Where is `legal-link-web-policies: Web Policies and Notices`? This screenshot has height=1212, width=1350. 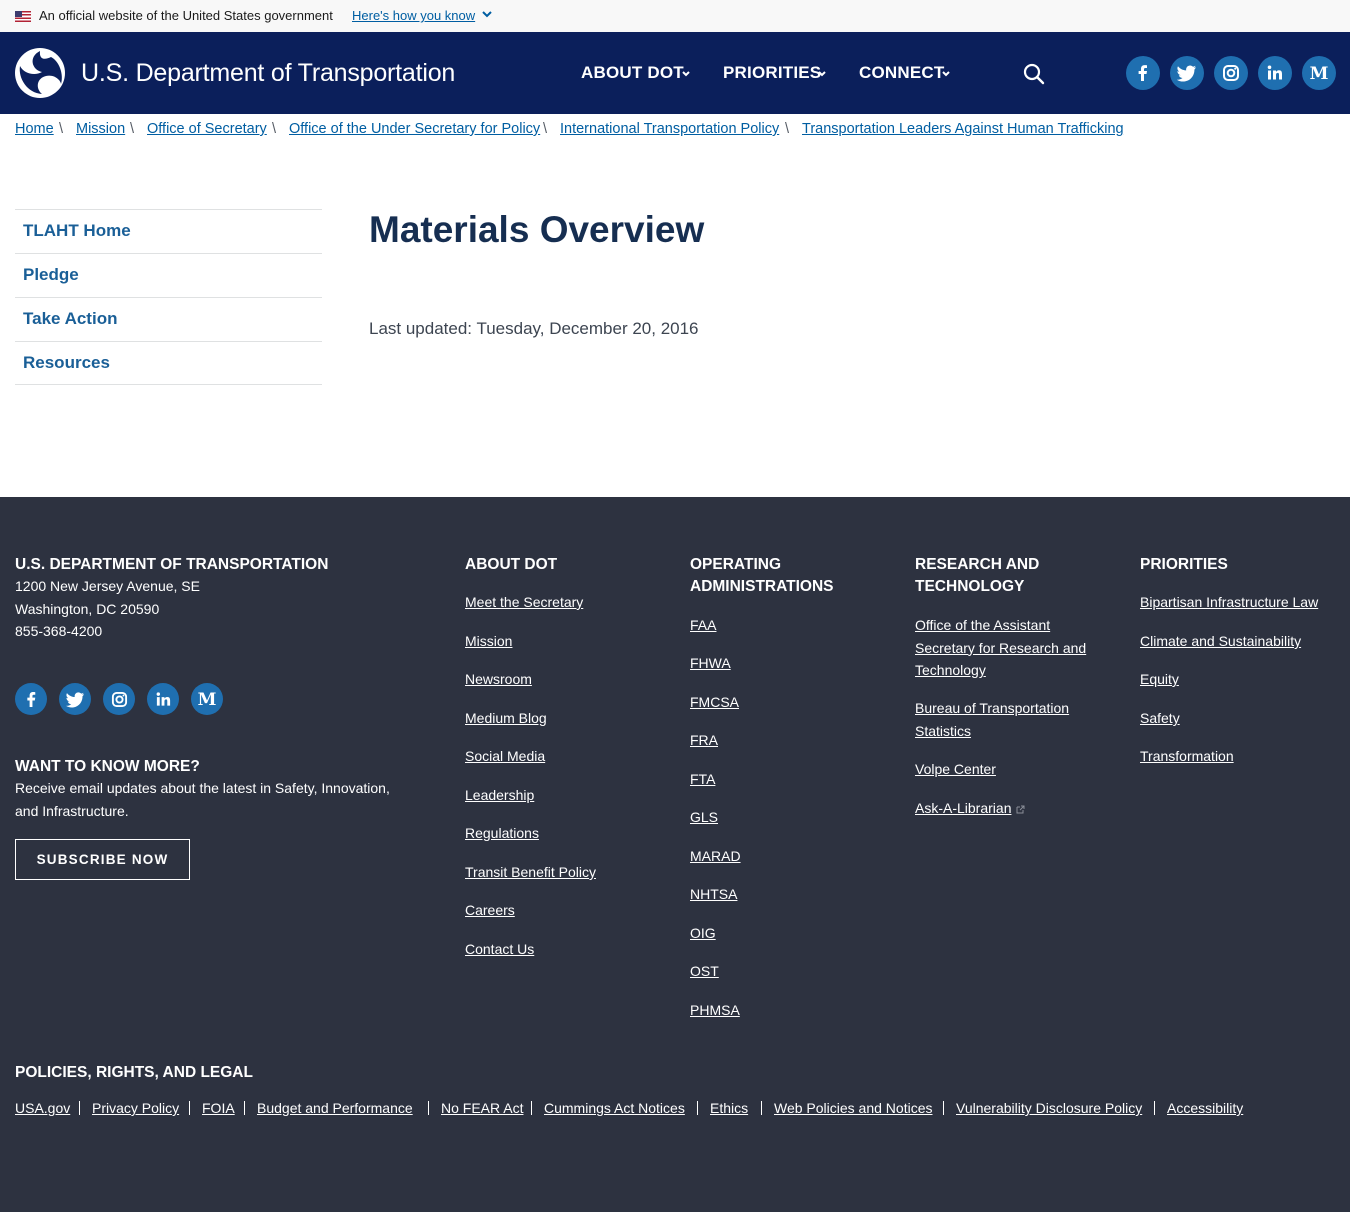 legal-link-web-policies: Web Policies and Notices is located at coordinates (853, 1108).